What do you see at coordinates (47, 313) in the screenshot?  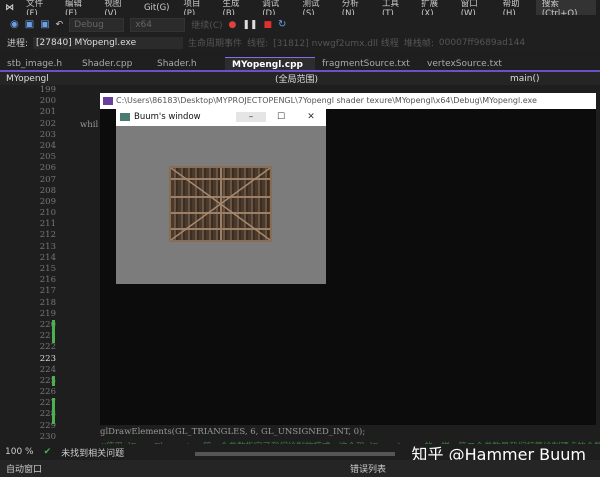 I see `line-number: 219` at bounding box center [47, 313].